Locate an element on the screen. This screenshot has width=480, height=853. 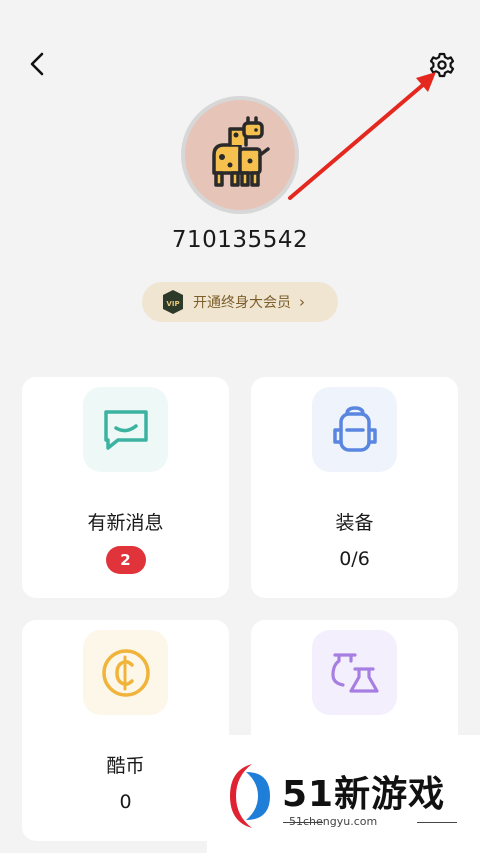
watermark-divider is located at coordinates (437, 822).